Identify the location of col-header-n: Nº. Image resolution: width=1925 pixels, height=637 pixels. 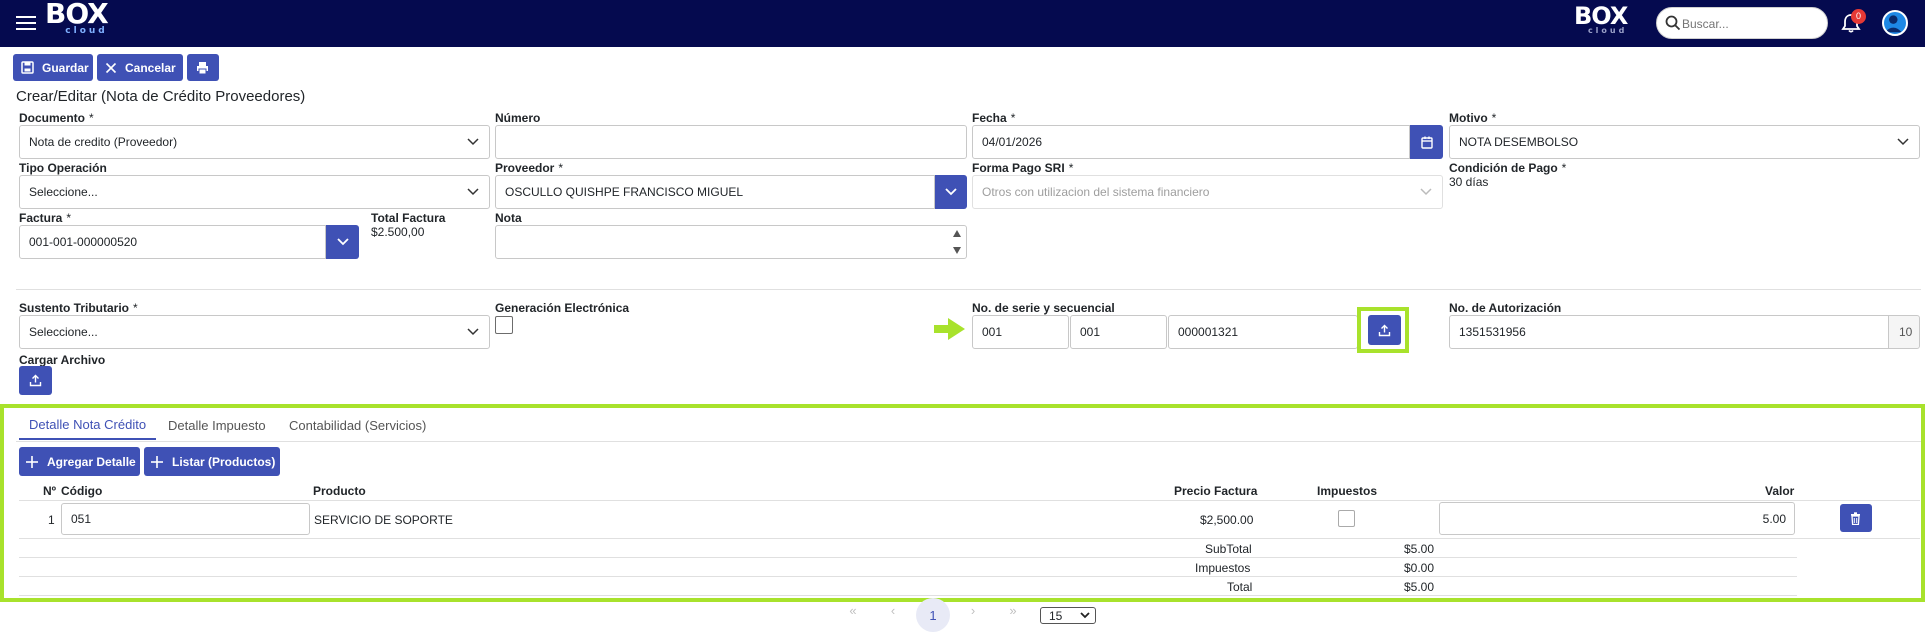
(50, 491).